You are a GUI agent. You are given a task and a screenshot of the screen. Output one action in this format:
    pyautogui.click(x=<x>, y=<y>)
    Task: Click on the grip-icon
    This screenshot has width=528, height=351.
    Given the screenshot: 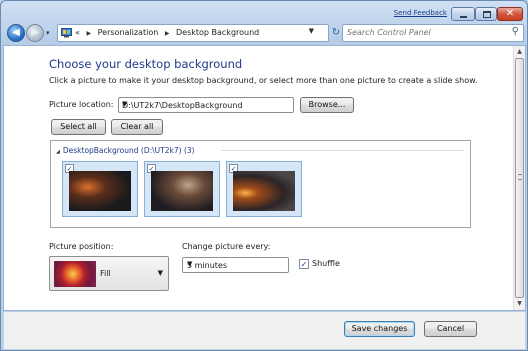 What is the action you would take?
    pyautogui.click(x=520, y=177)
    